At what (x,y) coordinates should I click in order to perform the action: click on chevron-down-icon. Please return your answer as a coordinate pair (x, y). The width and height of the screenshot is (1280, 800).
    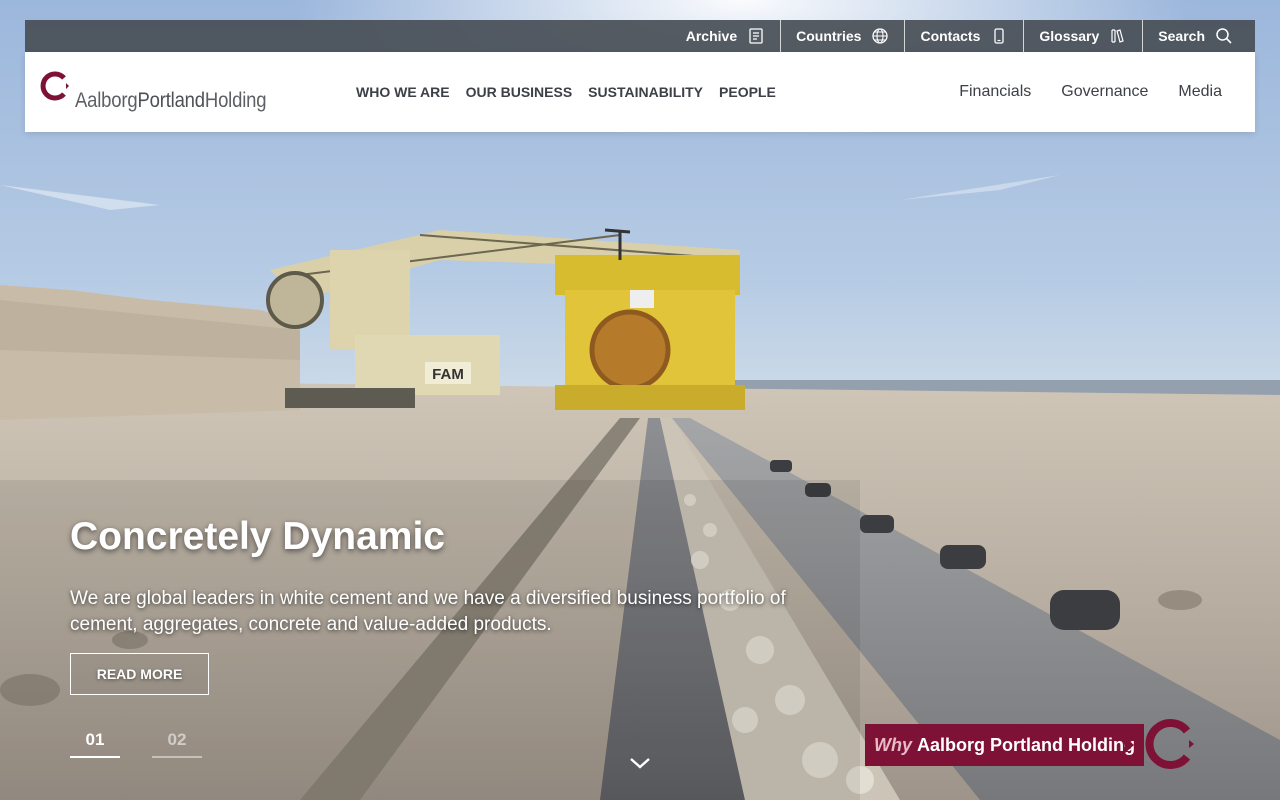
    Looking at the image, I should click on (640, 763).